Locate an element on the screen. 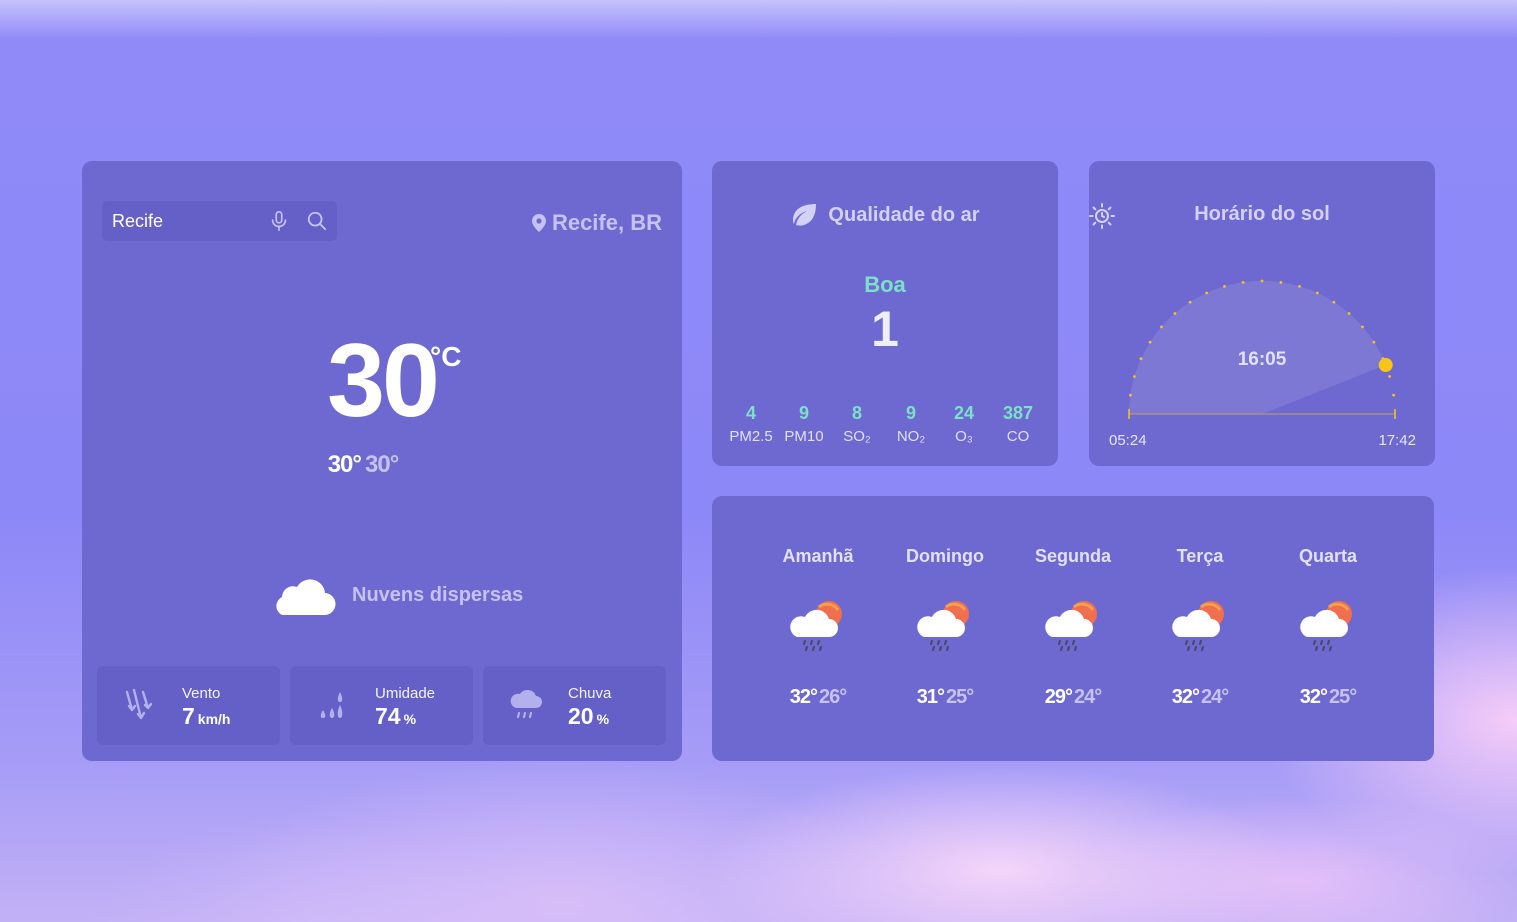  humidity-value: 74% is located at coordinates (395, 716).